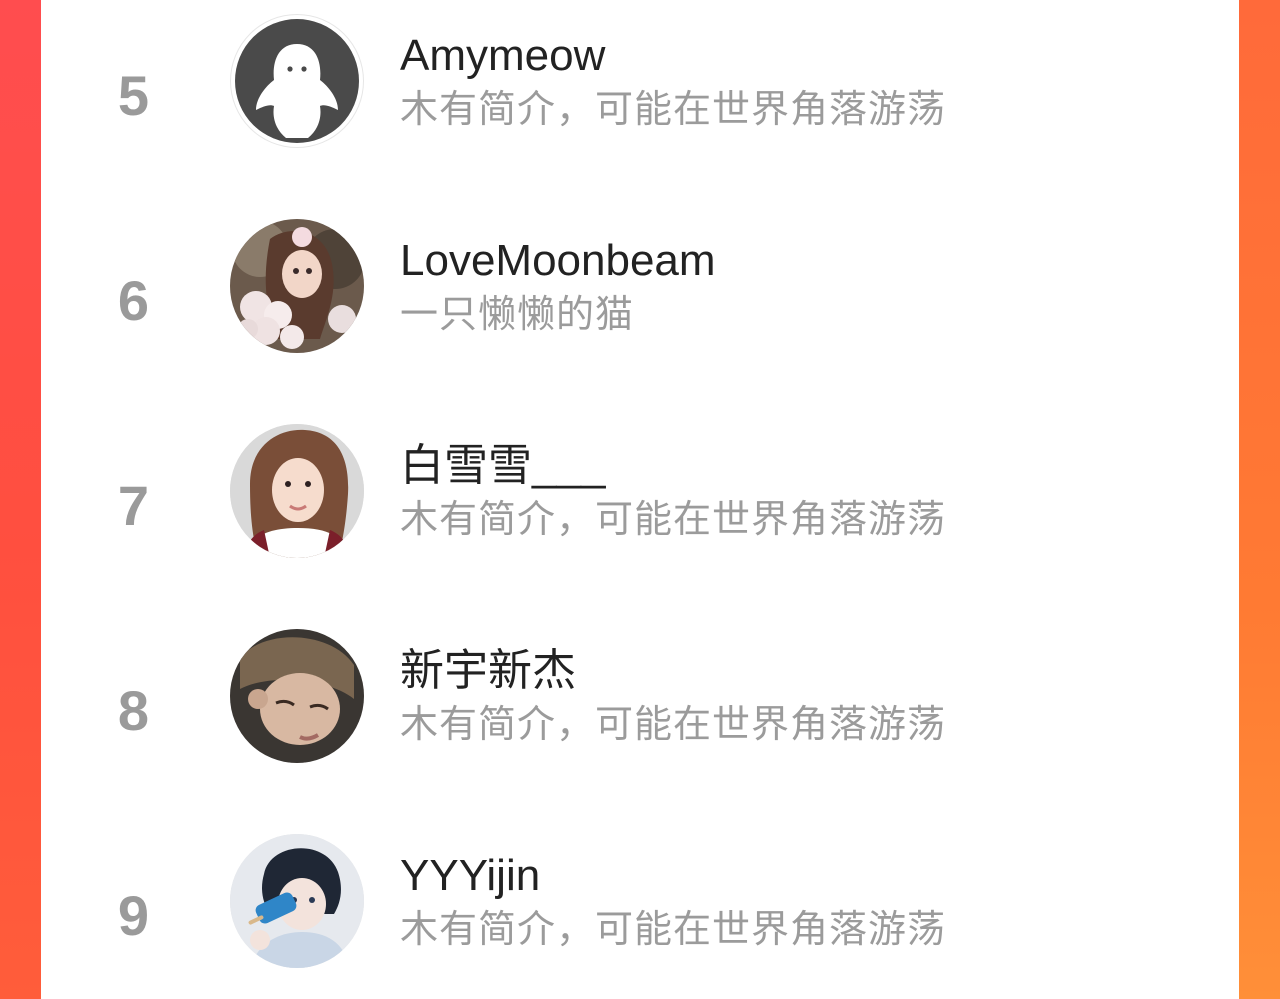  Describe the element at coordinates (517, 315) in the screenshot. I see `user-bio: 一只懒懒的猫` at that location.